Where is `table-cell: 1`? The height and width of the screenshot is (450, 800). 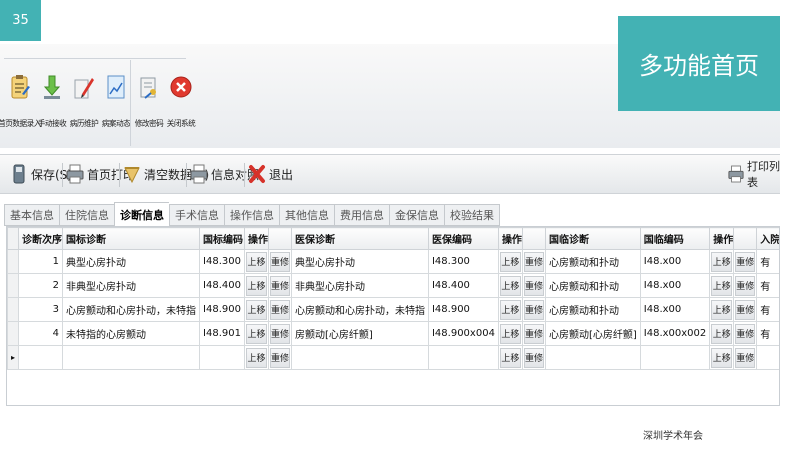 table-cell: 1 is located at coordinates (41, 261).